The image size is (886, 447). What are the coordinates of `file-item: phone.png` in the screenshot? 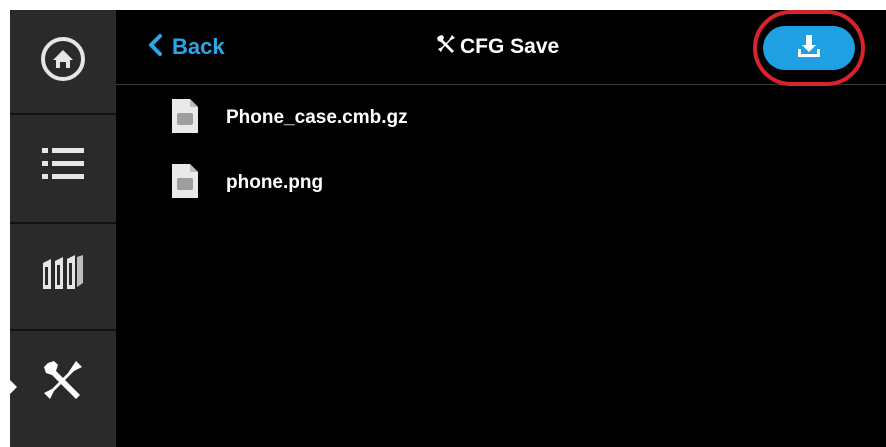 It's located at (246, 183).